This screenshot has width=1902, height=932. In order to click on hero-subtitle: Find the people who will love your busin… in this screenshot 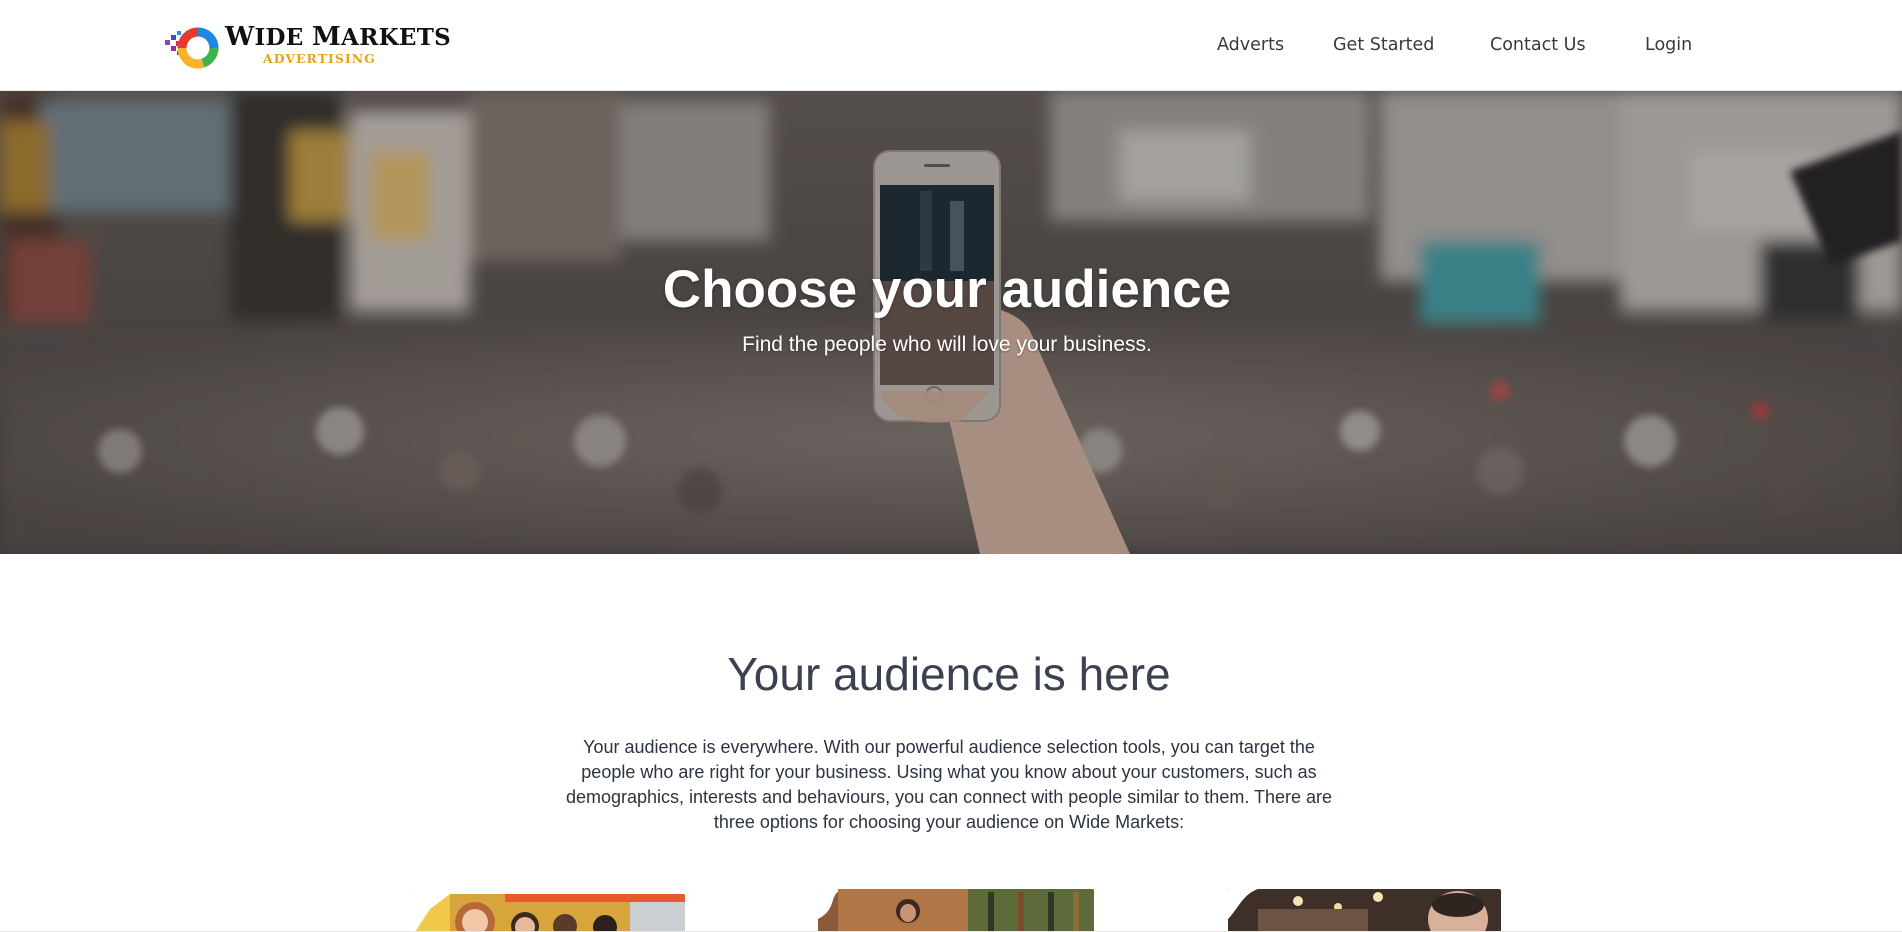, I will do `click(947, 344)`.